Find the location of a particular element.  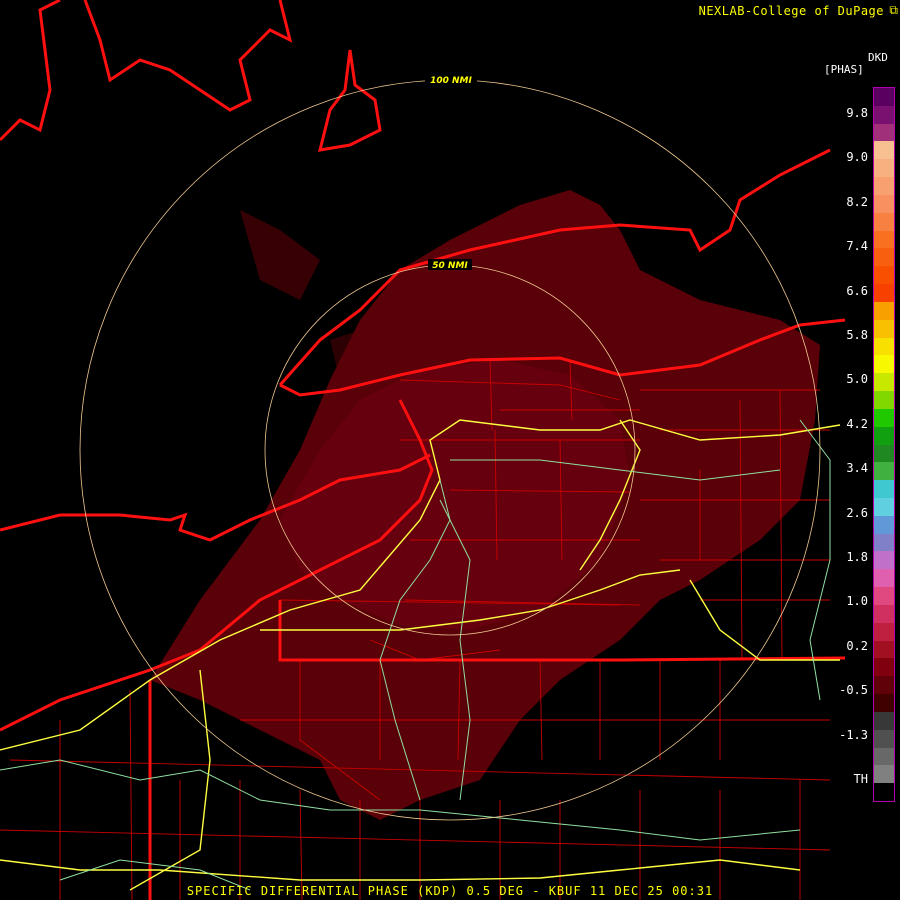

legend-product: DKD is located at coordinates (878, 57).